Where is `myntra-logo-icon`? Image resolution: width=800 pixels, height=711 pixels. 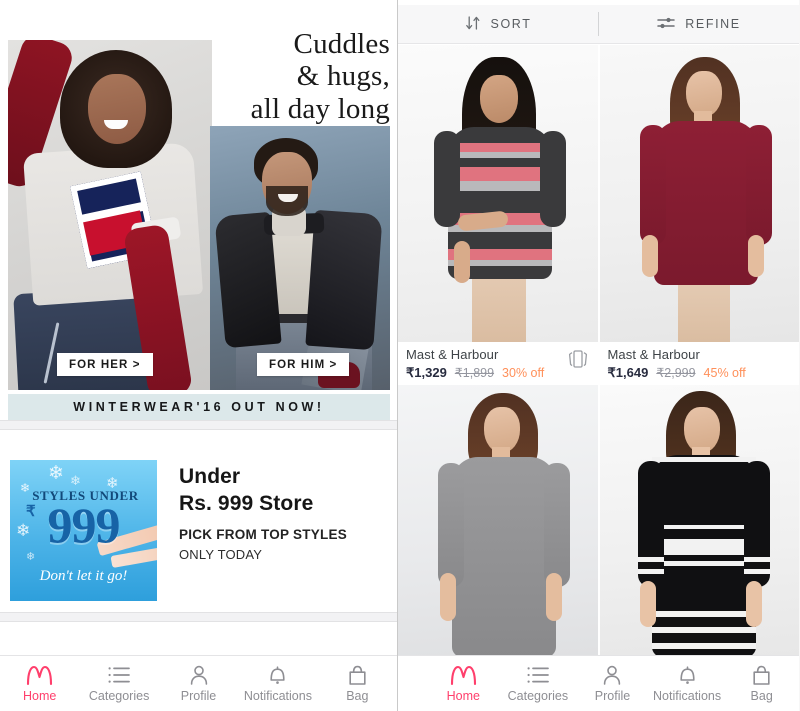
myntra-logo-icon is located at coordinates (39, 675).